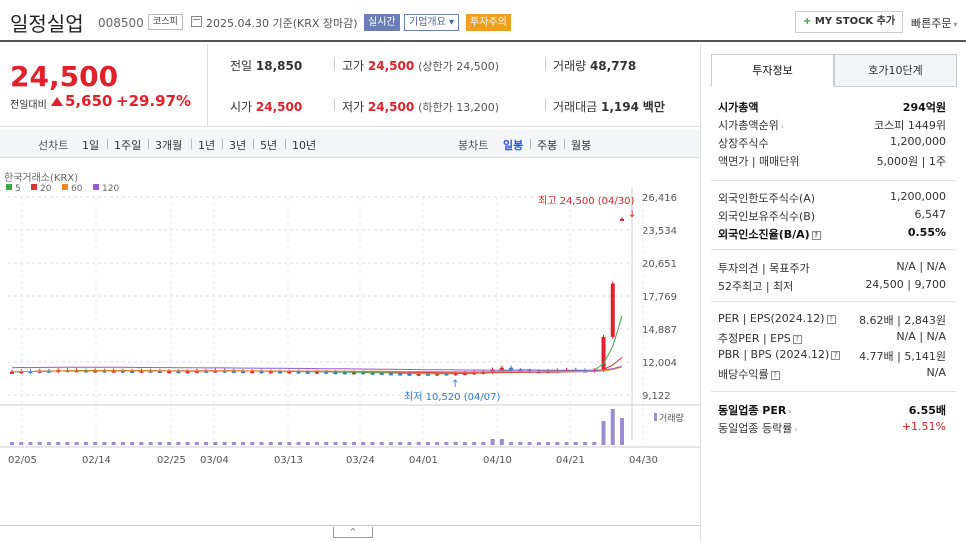 This screenshot has width=966, height=541. I want to click on info-key: 시가총액순위 ›, so click(751, 125).